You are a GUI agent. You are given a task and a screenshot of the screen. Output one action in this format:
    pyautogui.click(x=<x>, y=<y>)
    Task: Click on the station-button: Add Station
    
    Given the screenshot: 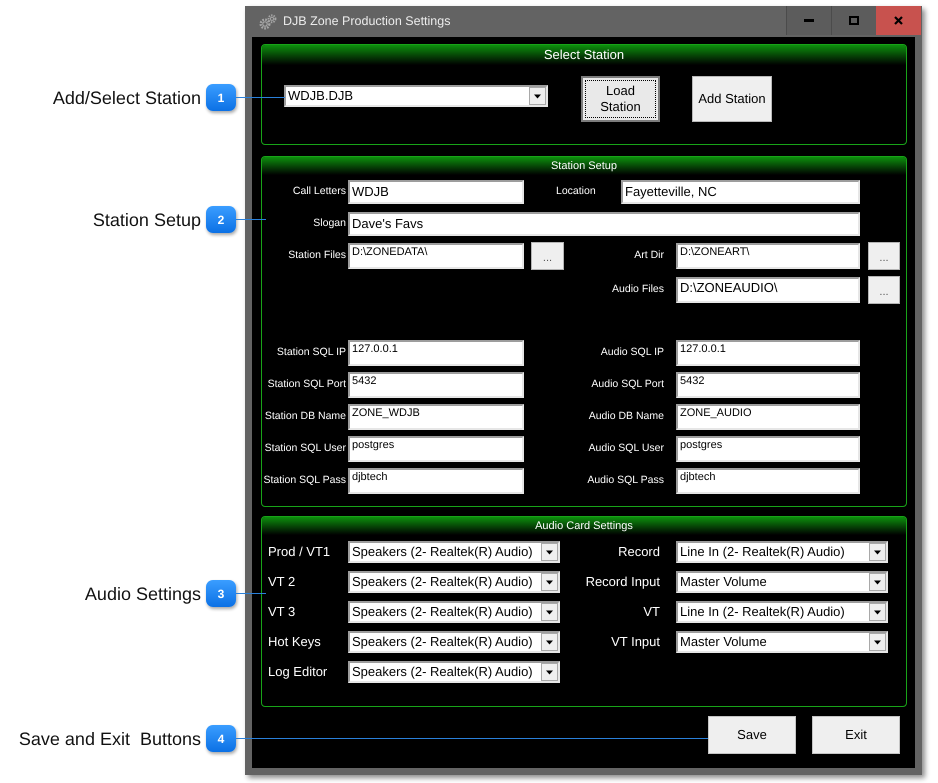 What is the action you would take?
    pyautogui.click(x=732, y=99)
    